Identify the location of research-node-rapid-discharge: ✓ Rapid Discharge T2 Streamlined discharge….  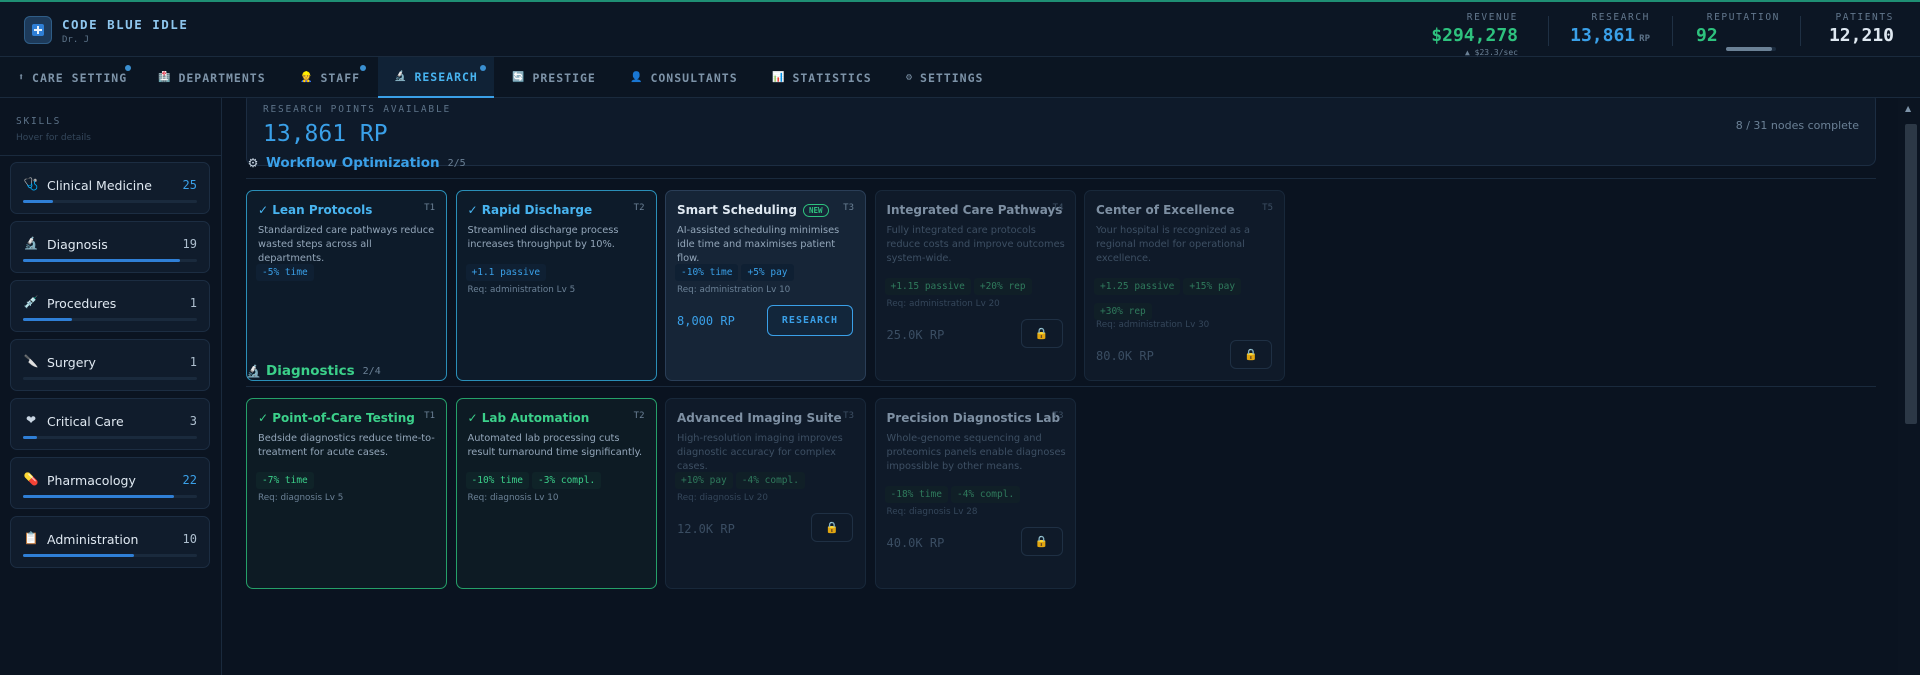
(556, 285).